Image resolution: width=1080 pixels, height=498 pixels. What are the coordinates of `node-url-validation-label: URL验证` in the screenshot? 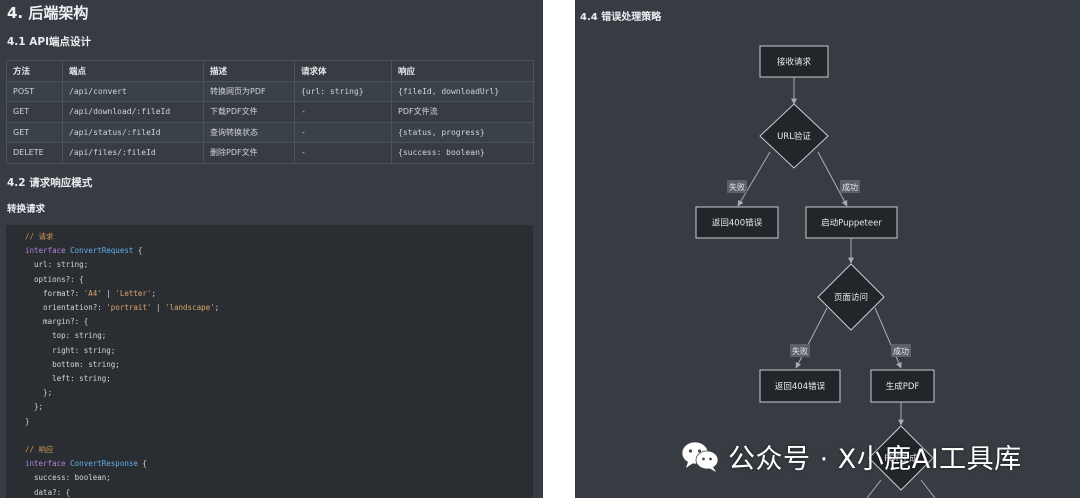 It's located at (794, 136).